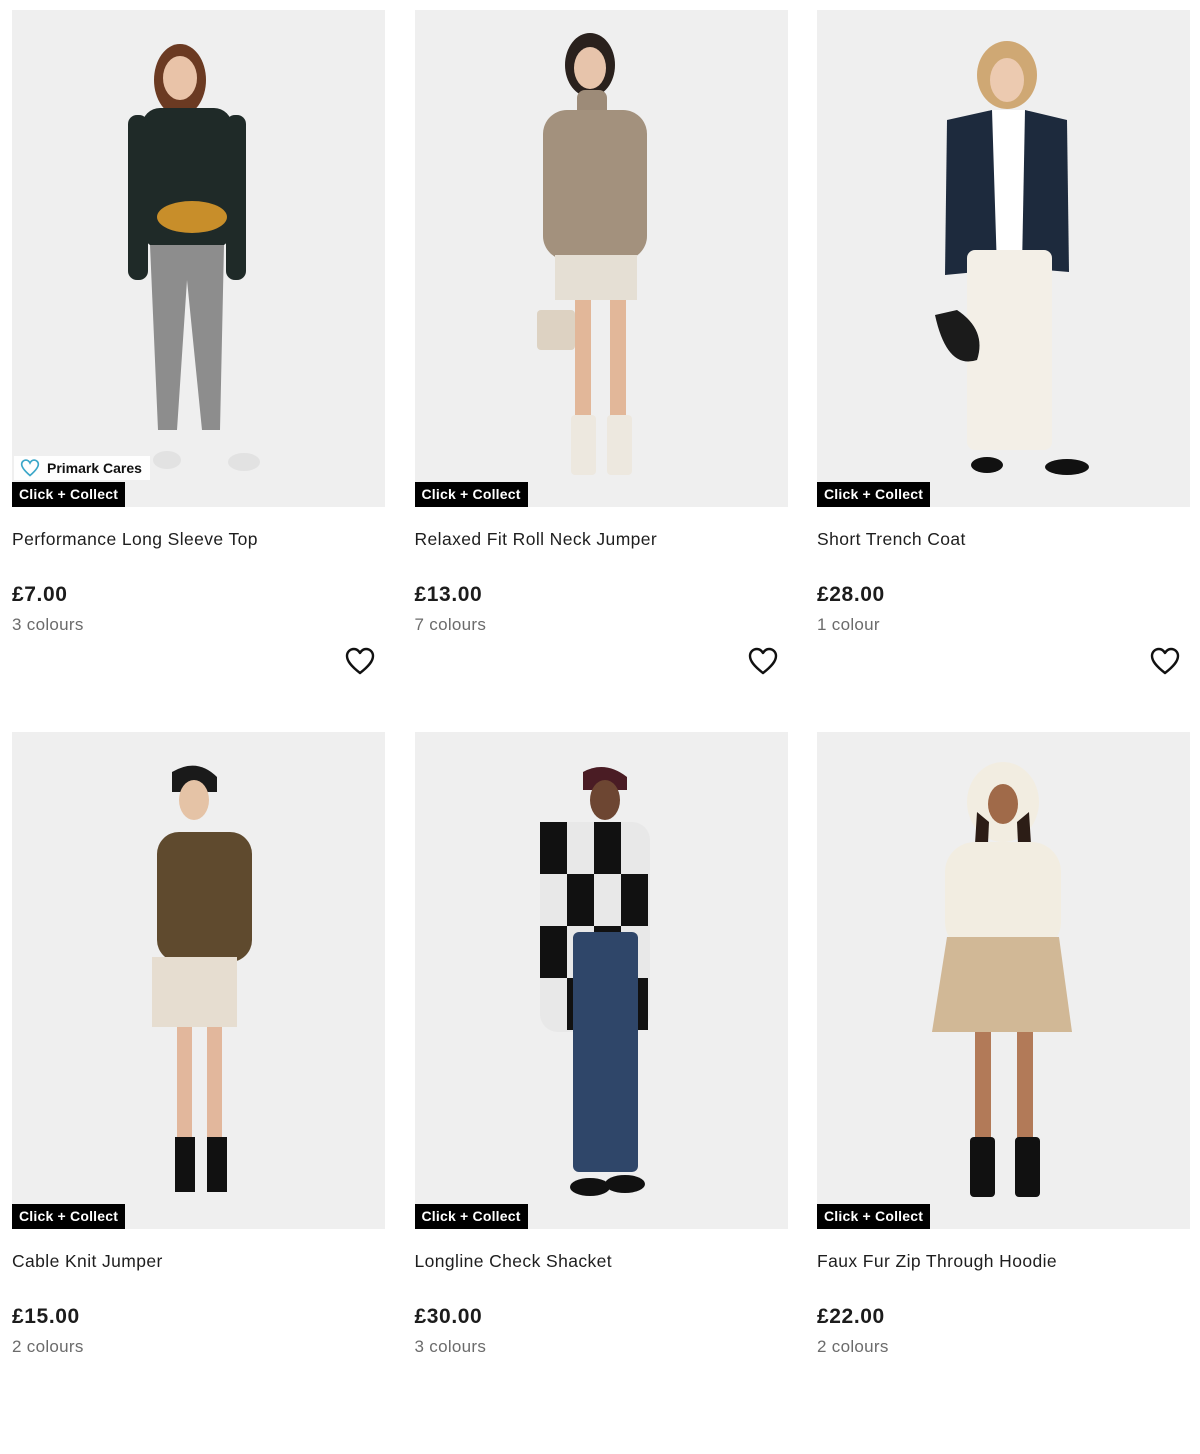 The height and width of the screenshot is (1454, 1200). Describe the element at coordinates (1003, 1261) in the screenshot. I see `product-title: Faux Fur Zip Through Hoodie` at that location.